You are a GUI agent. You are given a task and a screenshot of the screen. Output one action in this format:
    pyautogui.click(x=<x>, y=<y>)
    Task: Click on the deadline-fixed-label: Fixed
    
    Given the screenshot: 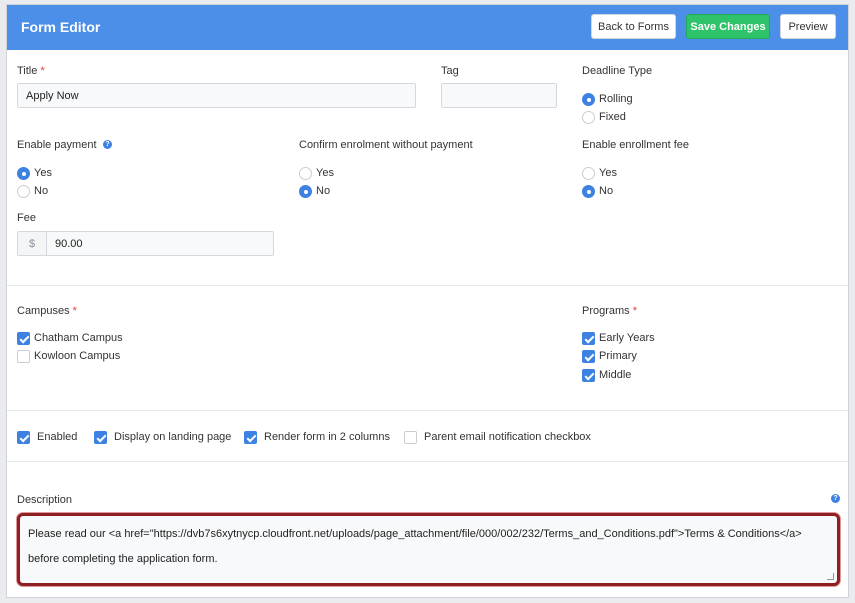 What is the action you would take?
    pyautogui.click(x=612, y=117)
    